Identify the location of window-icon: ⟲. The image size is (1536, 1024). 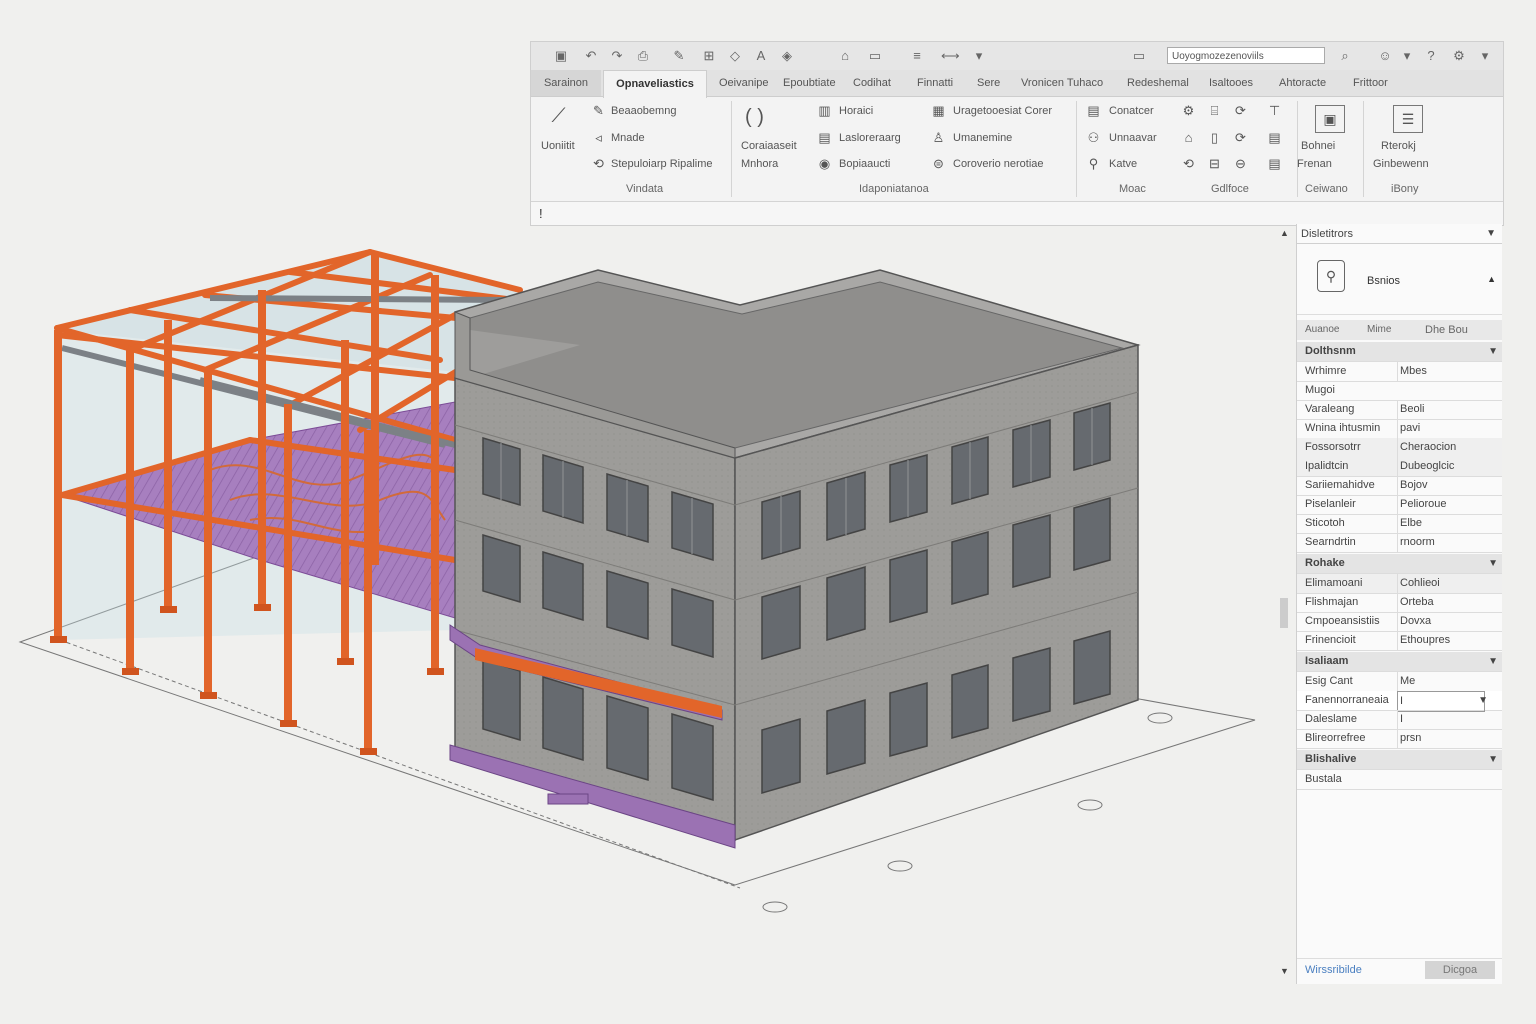
(598, 163).